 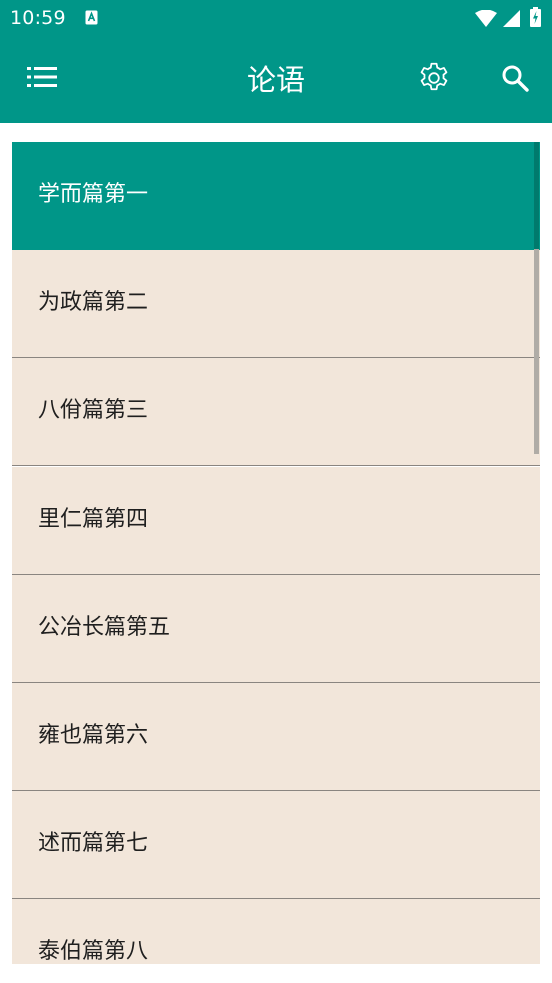 I want to click on chapter-item-3: 八佾篇第三, so click(x=276, y=412).